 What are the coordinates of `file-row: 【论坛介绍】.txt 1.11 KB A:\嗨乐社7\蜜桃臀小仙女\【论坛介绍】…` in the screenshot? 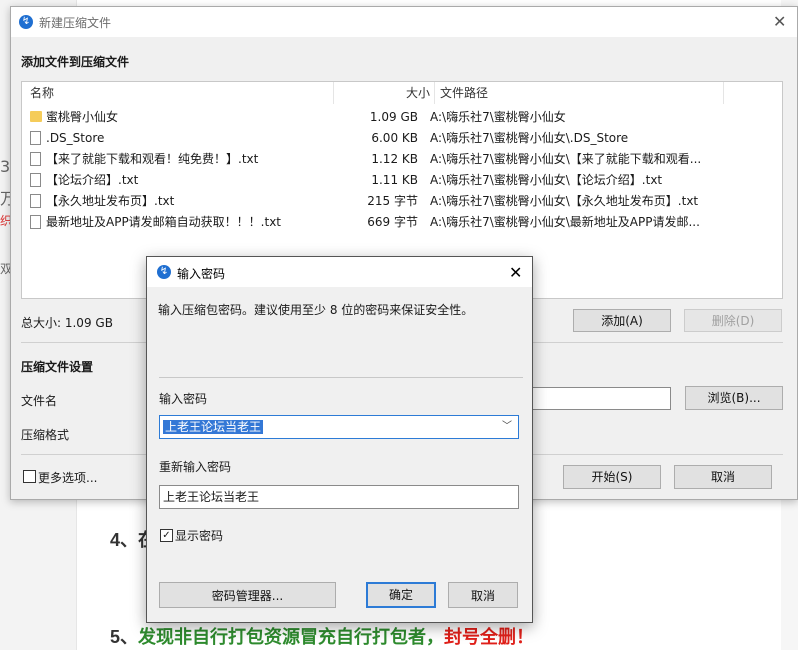 It's located at (402, 180).